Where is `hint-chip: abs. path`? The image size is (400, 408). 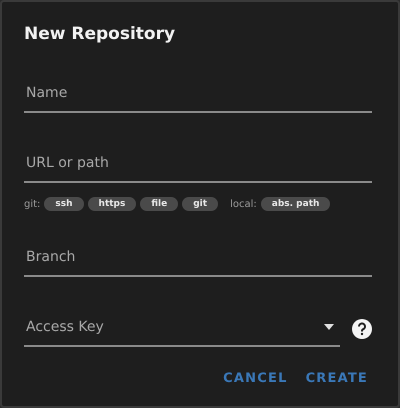 hint-chip: abs. path is located at coordinates (295, 204).